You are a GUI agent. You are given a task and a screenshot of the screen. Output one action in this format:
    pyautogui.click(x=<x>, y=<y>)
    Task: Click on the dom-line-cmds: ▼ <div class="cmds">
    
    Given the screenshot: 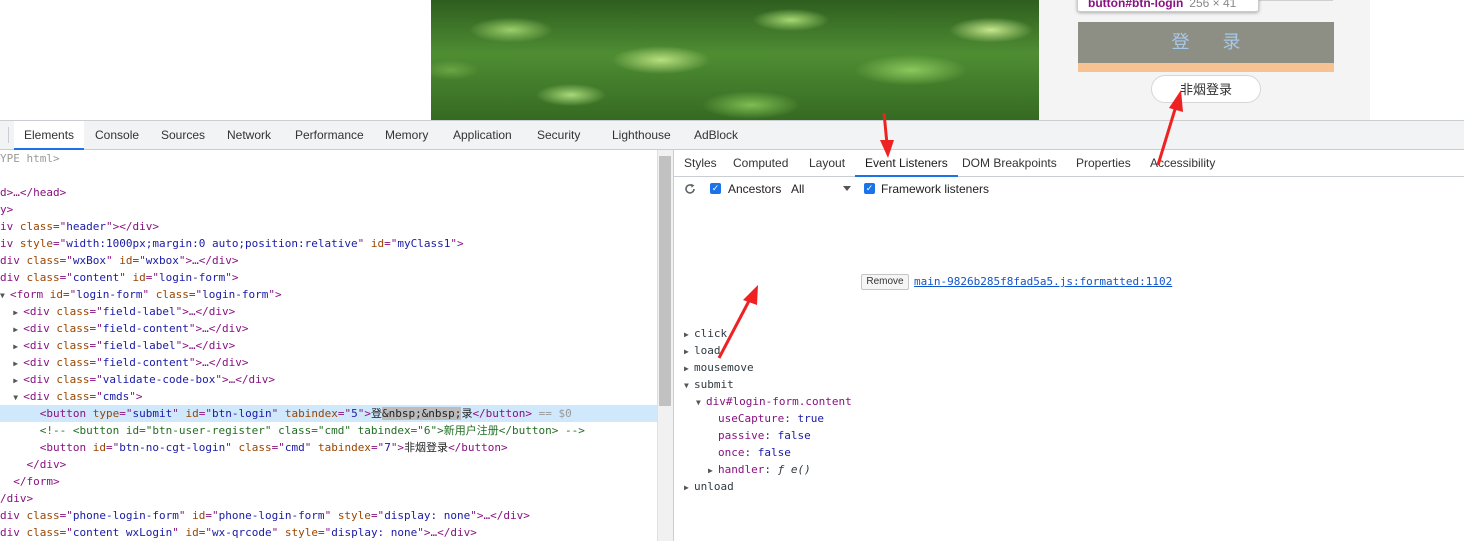 What is the action you would take?
    pyautogui.click(x=328, y=396)
    